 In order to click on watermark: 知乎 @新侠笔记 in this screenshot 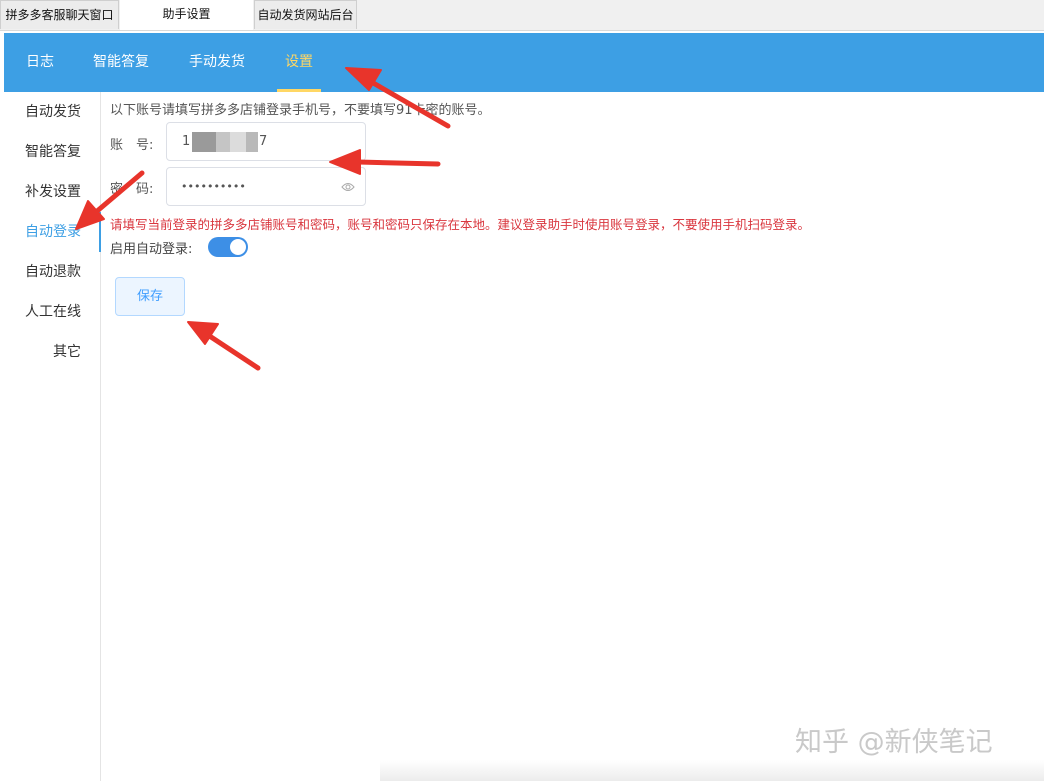, I will do `click(894, 742)`.